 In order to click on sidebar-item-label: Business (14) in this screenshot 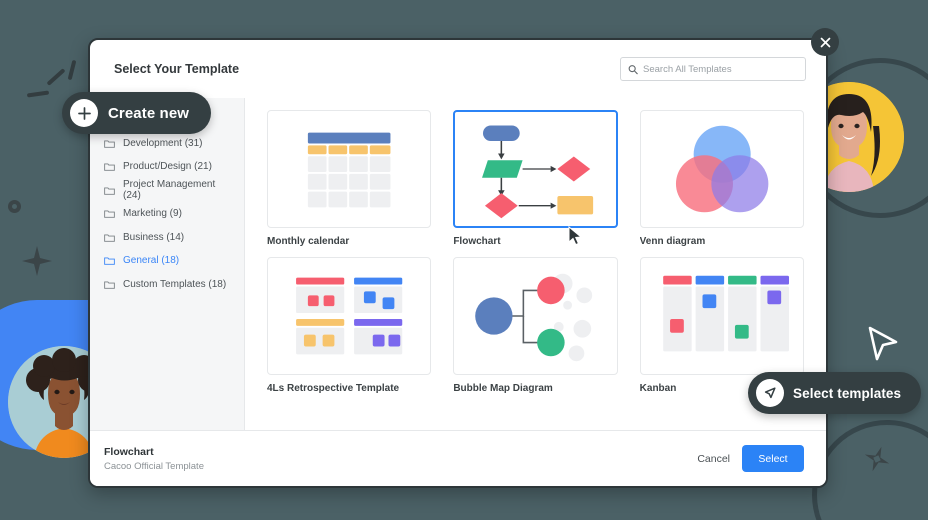, I will do `click(154, 237)`.